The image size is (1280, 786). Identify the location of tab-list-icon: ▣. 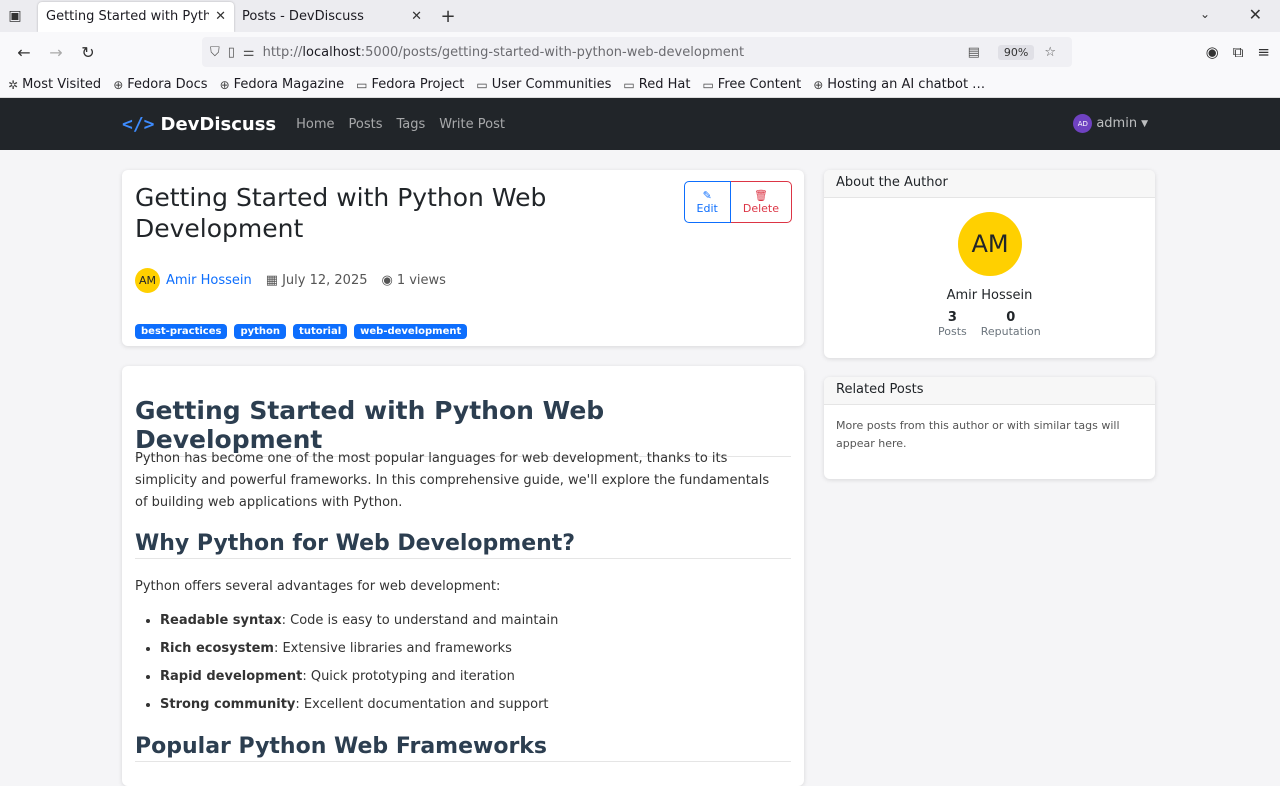
(15, 16).